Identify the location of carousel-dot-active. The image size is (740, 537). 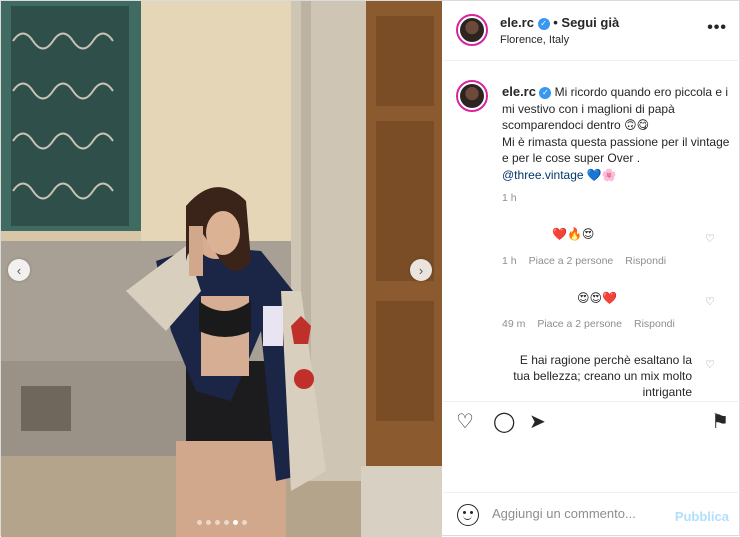
(235, 522).